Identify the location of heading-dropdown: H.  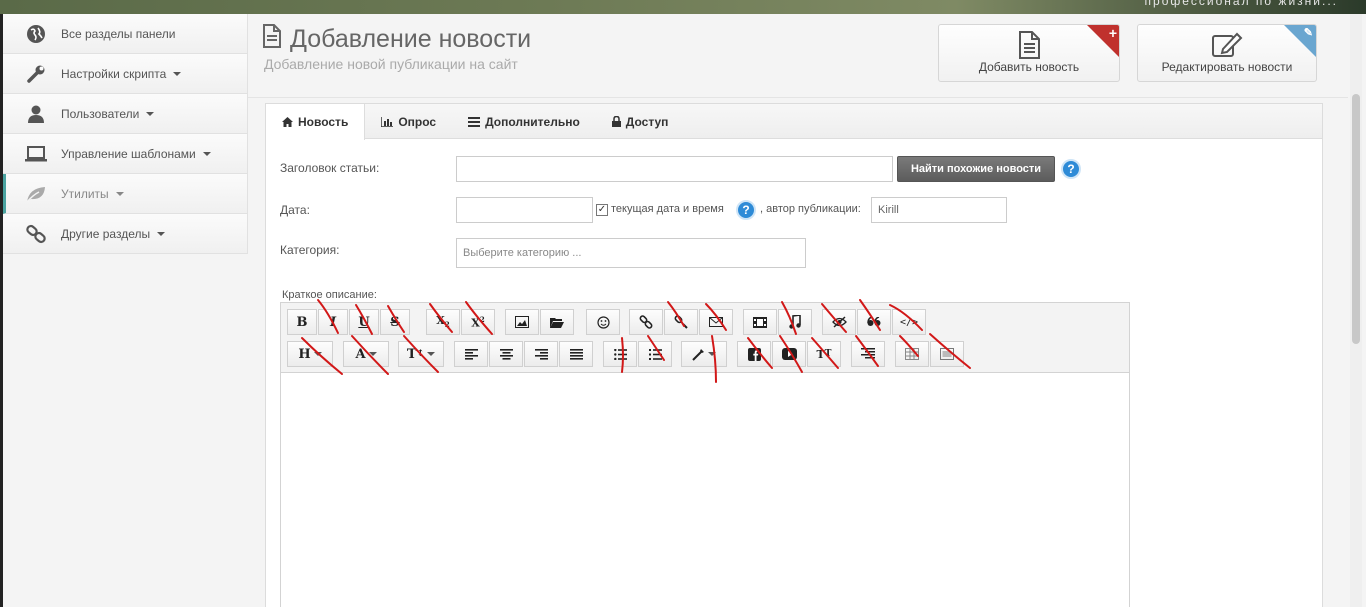
(310, 354).